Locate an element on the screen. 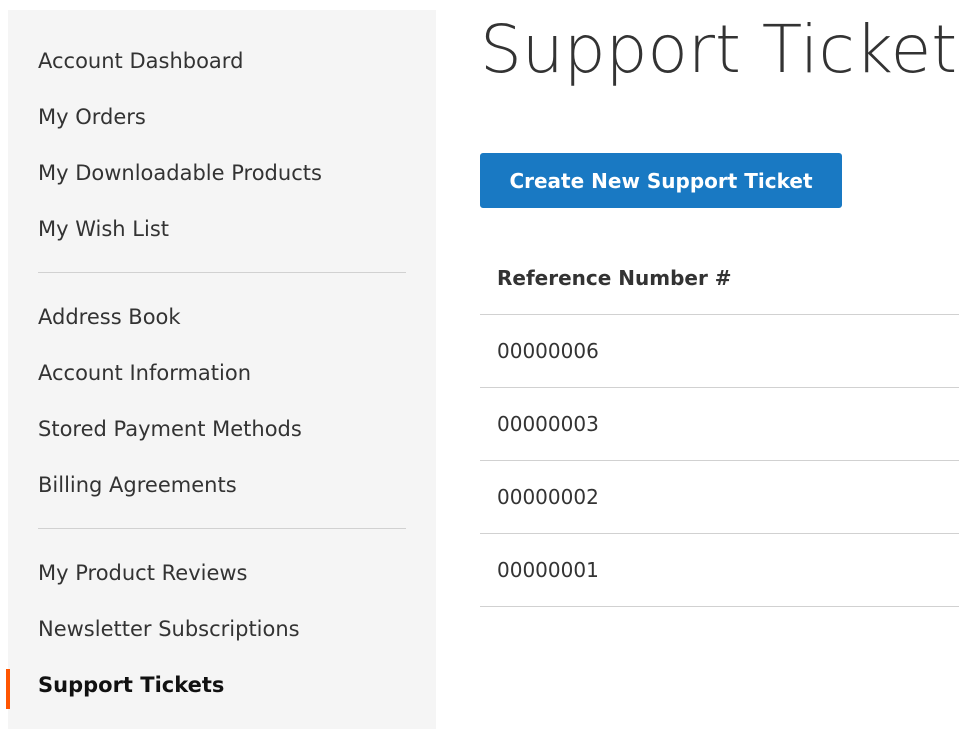  table-row: 00000001 is located at coordinates (719, 570).